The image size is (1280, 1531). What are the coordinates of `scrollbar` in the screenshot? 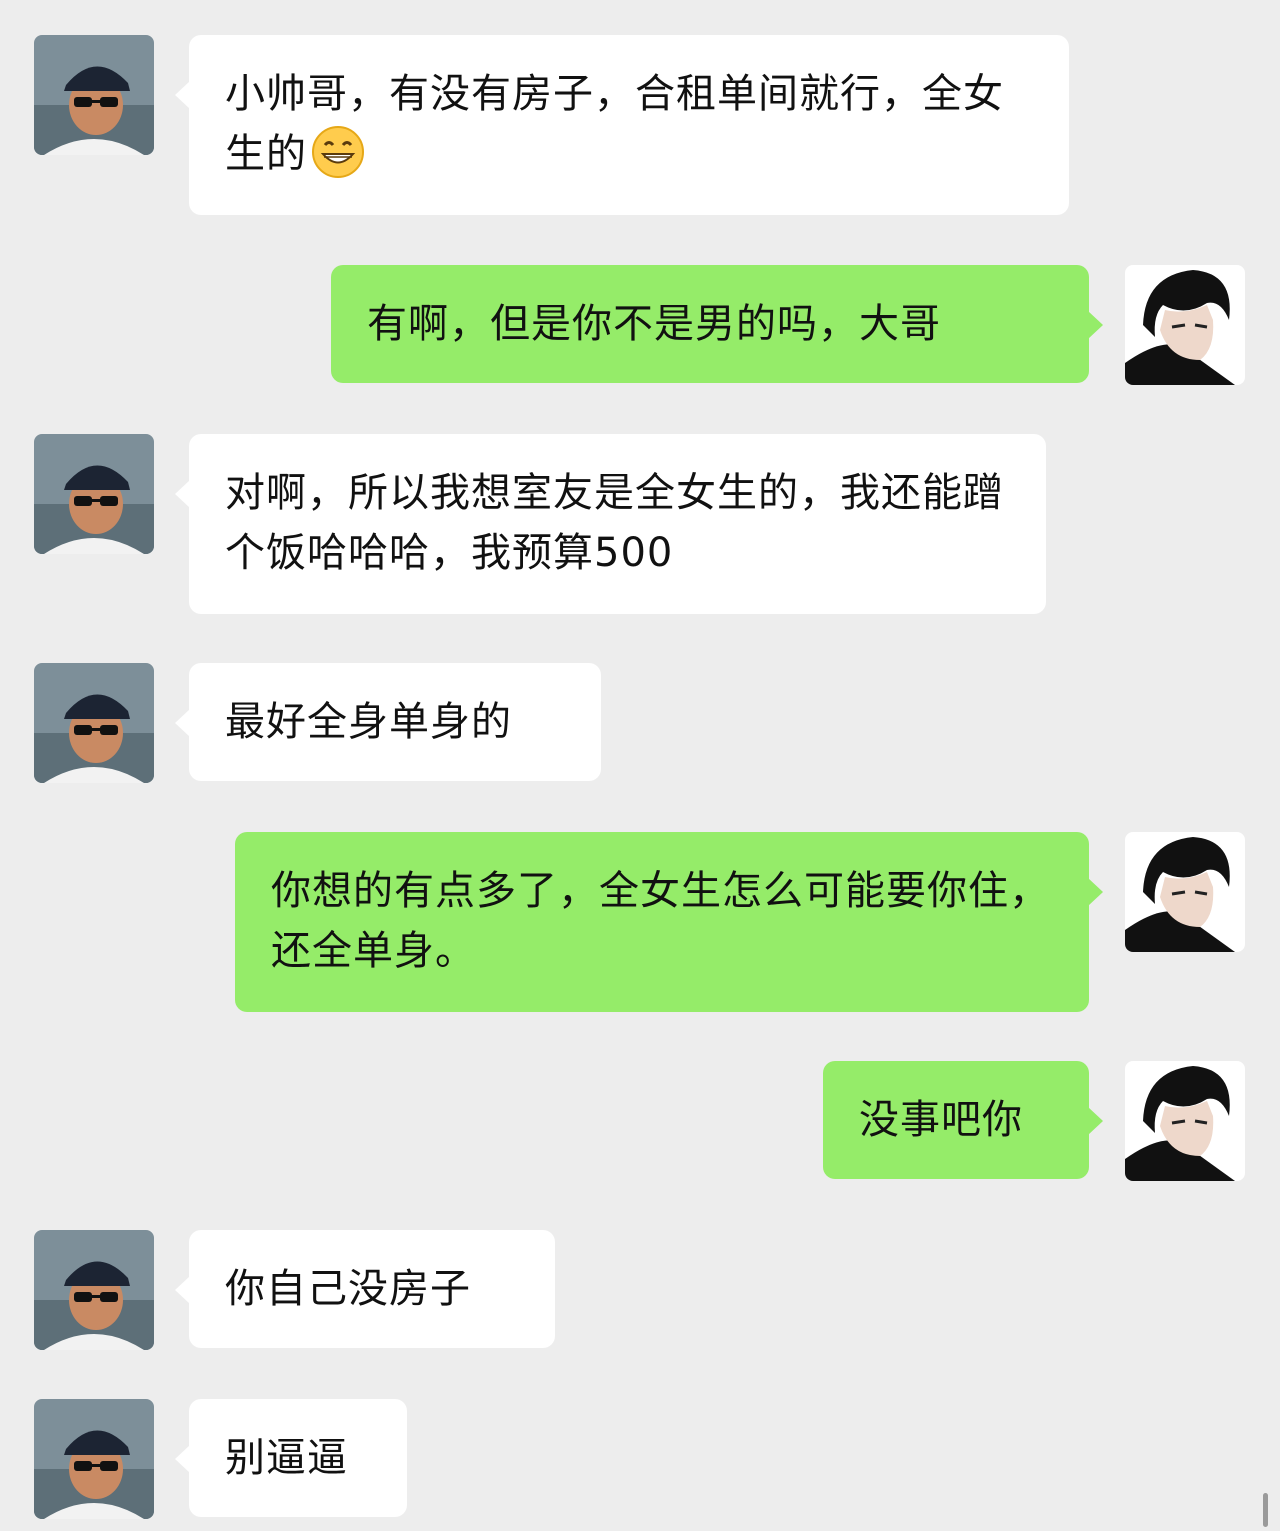 It's located at (1265, 1510).